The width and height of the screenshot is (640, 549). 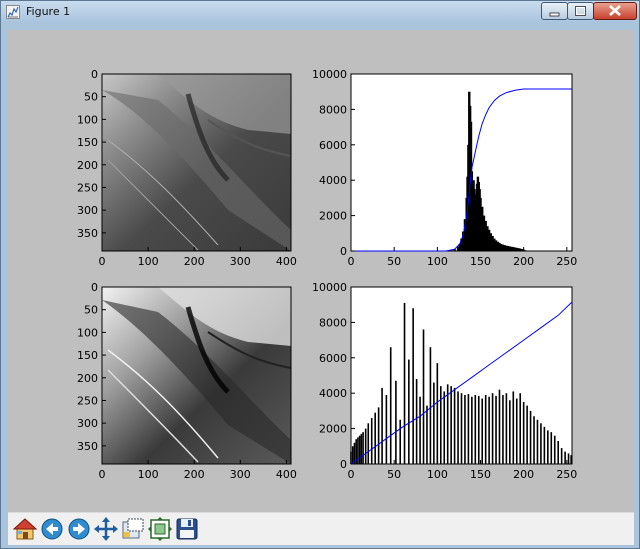 What do you see at coordinates (133, 529) in the screenshot?
I see `zoom-button` at bounding box center [133, 529].